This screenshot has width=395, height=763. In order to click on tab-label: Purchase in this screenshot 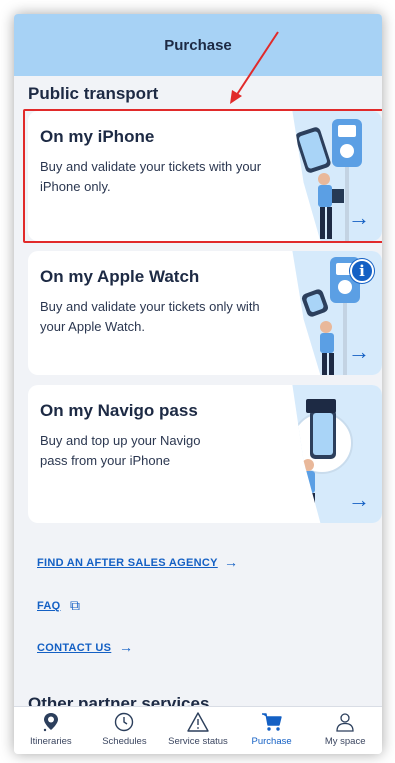, I will do `click(271, 741)`.